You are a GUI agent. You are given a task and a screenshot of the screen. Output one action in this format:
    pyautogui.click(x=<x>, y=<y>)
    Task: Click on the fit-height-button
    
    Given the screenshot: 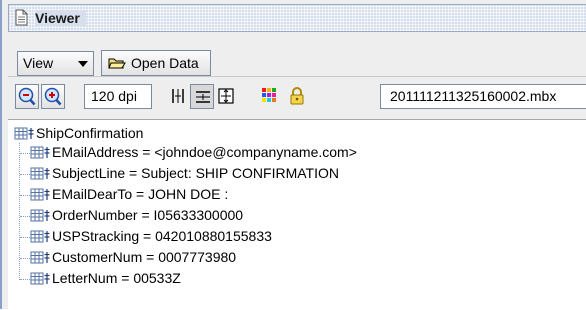 What is the action you would take?
    pyautogui.click(x=178, y=96)
    